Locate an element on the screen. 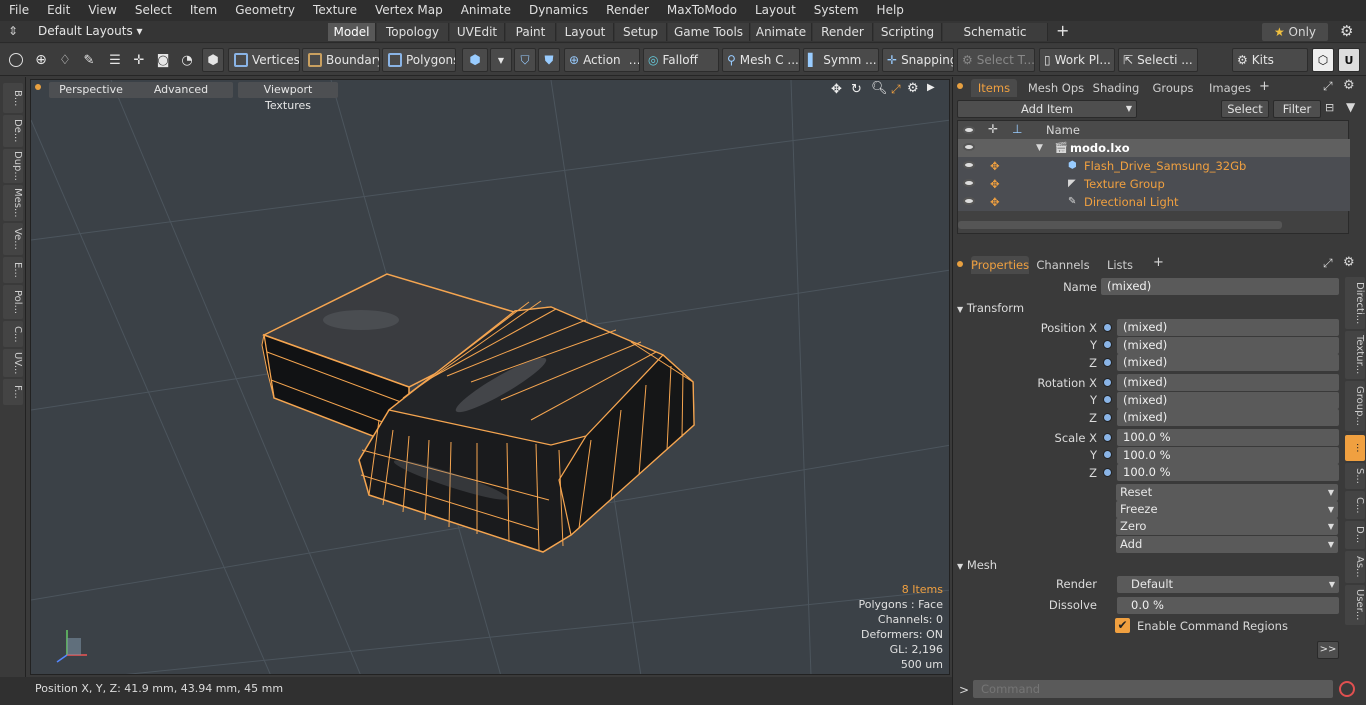 This screenshot has width=1366, height=705. flash-drive-mesh is located at coordinates (478, 413).